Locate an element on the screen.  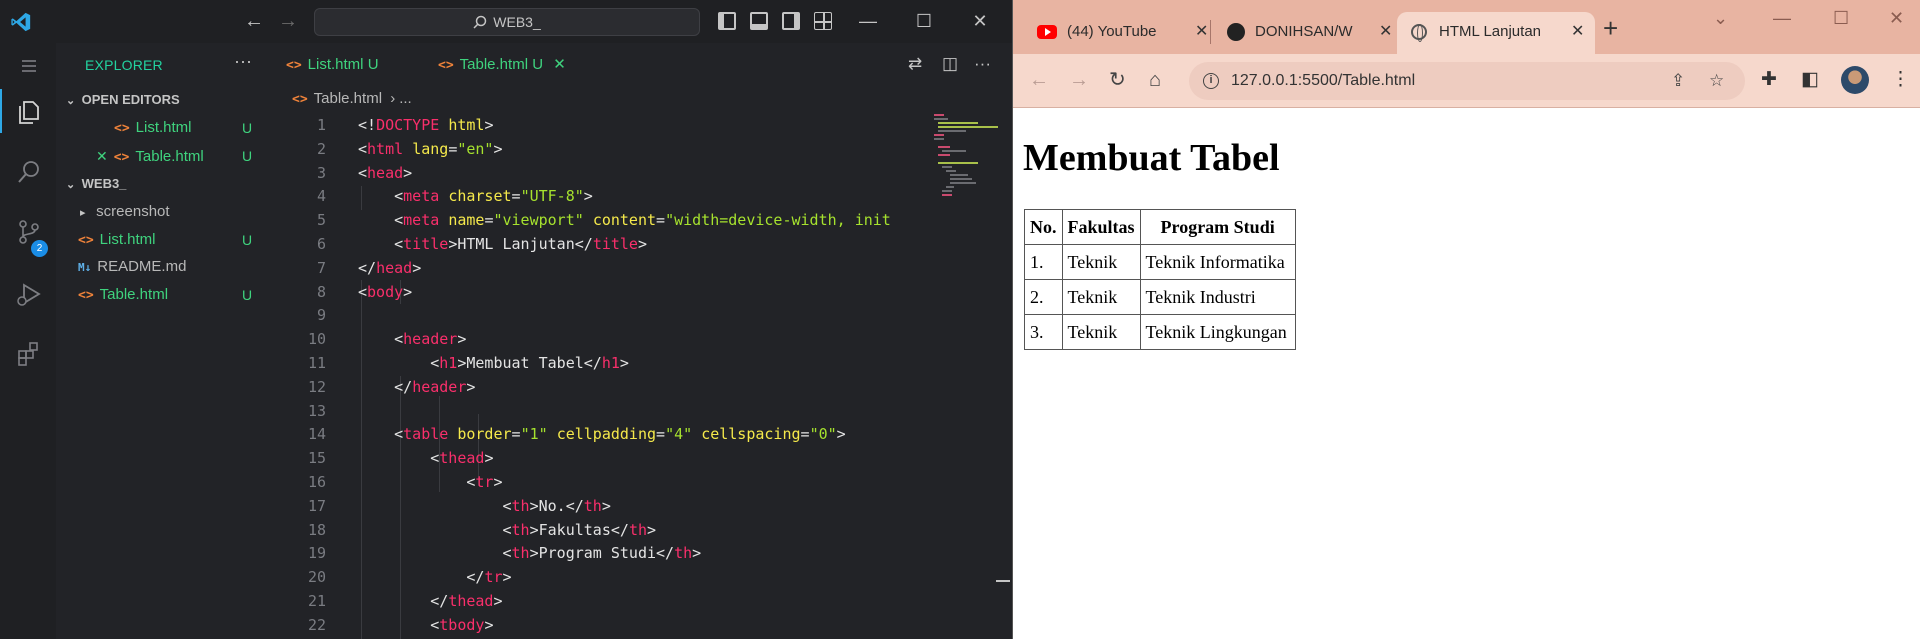
extensions-puzzle-icon: ✚ is located at coordinates (1769, 79).